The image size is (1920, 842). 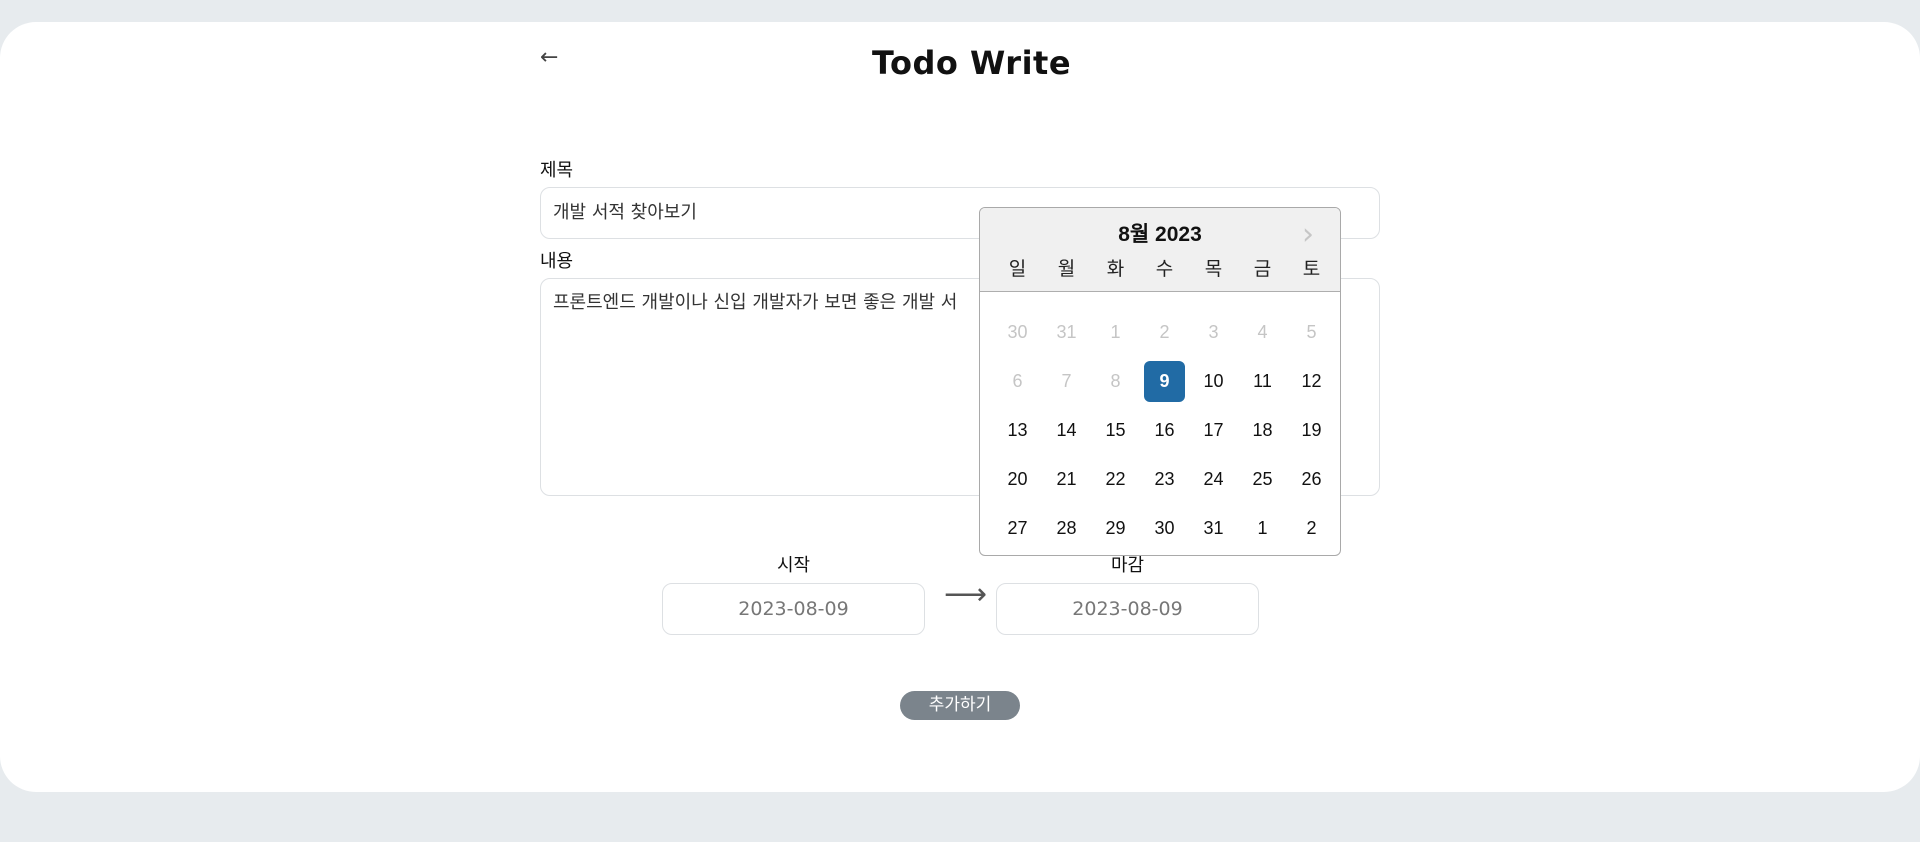 What do you see at coordinates (1066, 269) in the screenshot?
I see `weekday-label: 월` at bounding box center [1066, 269].